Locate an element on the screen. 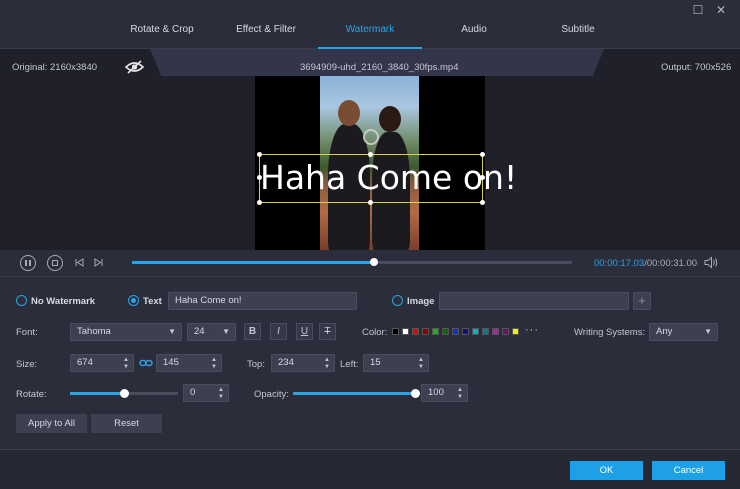  seek-thumb is located at coordinates (374, 262).